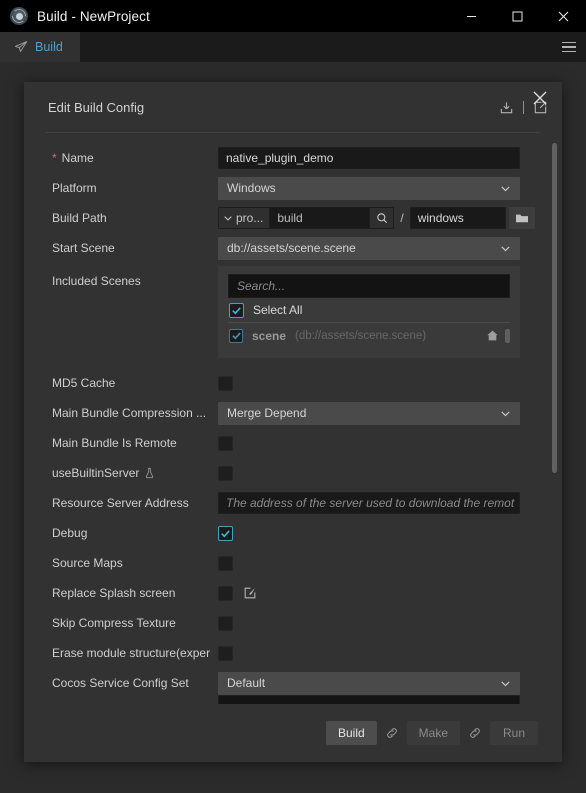  Describe the element at coordinates (79, 218) in the screenshot. I see `label-build-path: Build Path` at that location.